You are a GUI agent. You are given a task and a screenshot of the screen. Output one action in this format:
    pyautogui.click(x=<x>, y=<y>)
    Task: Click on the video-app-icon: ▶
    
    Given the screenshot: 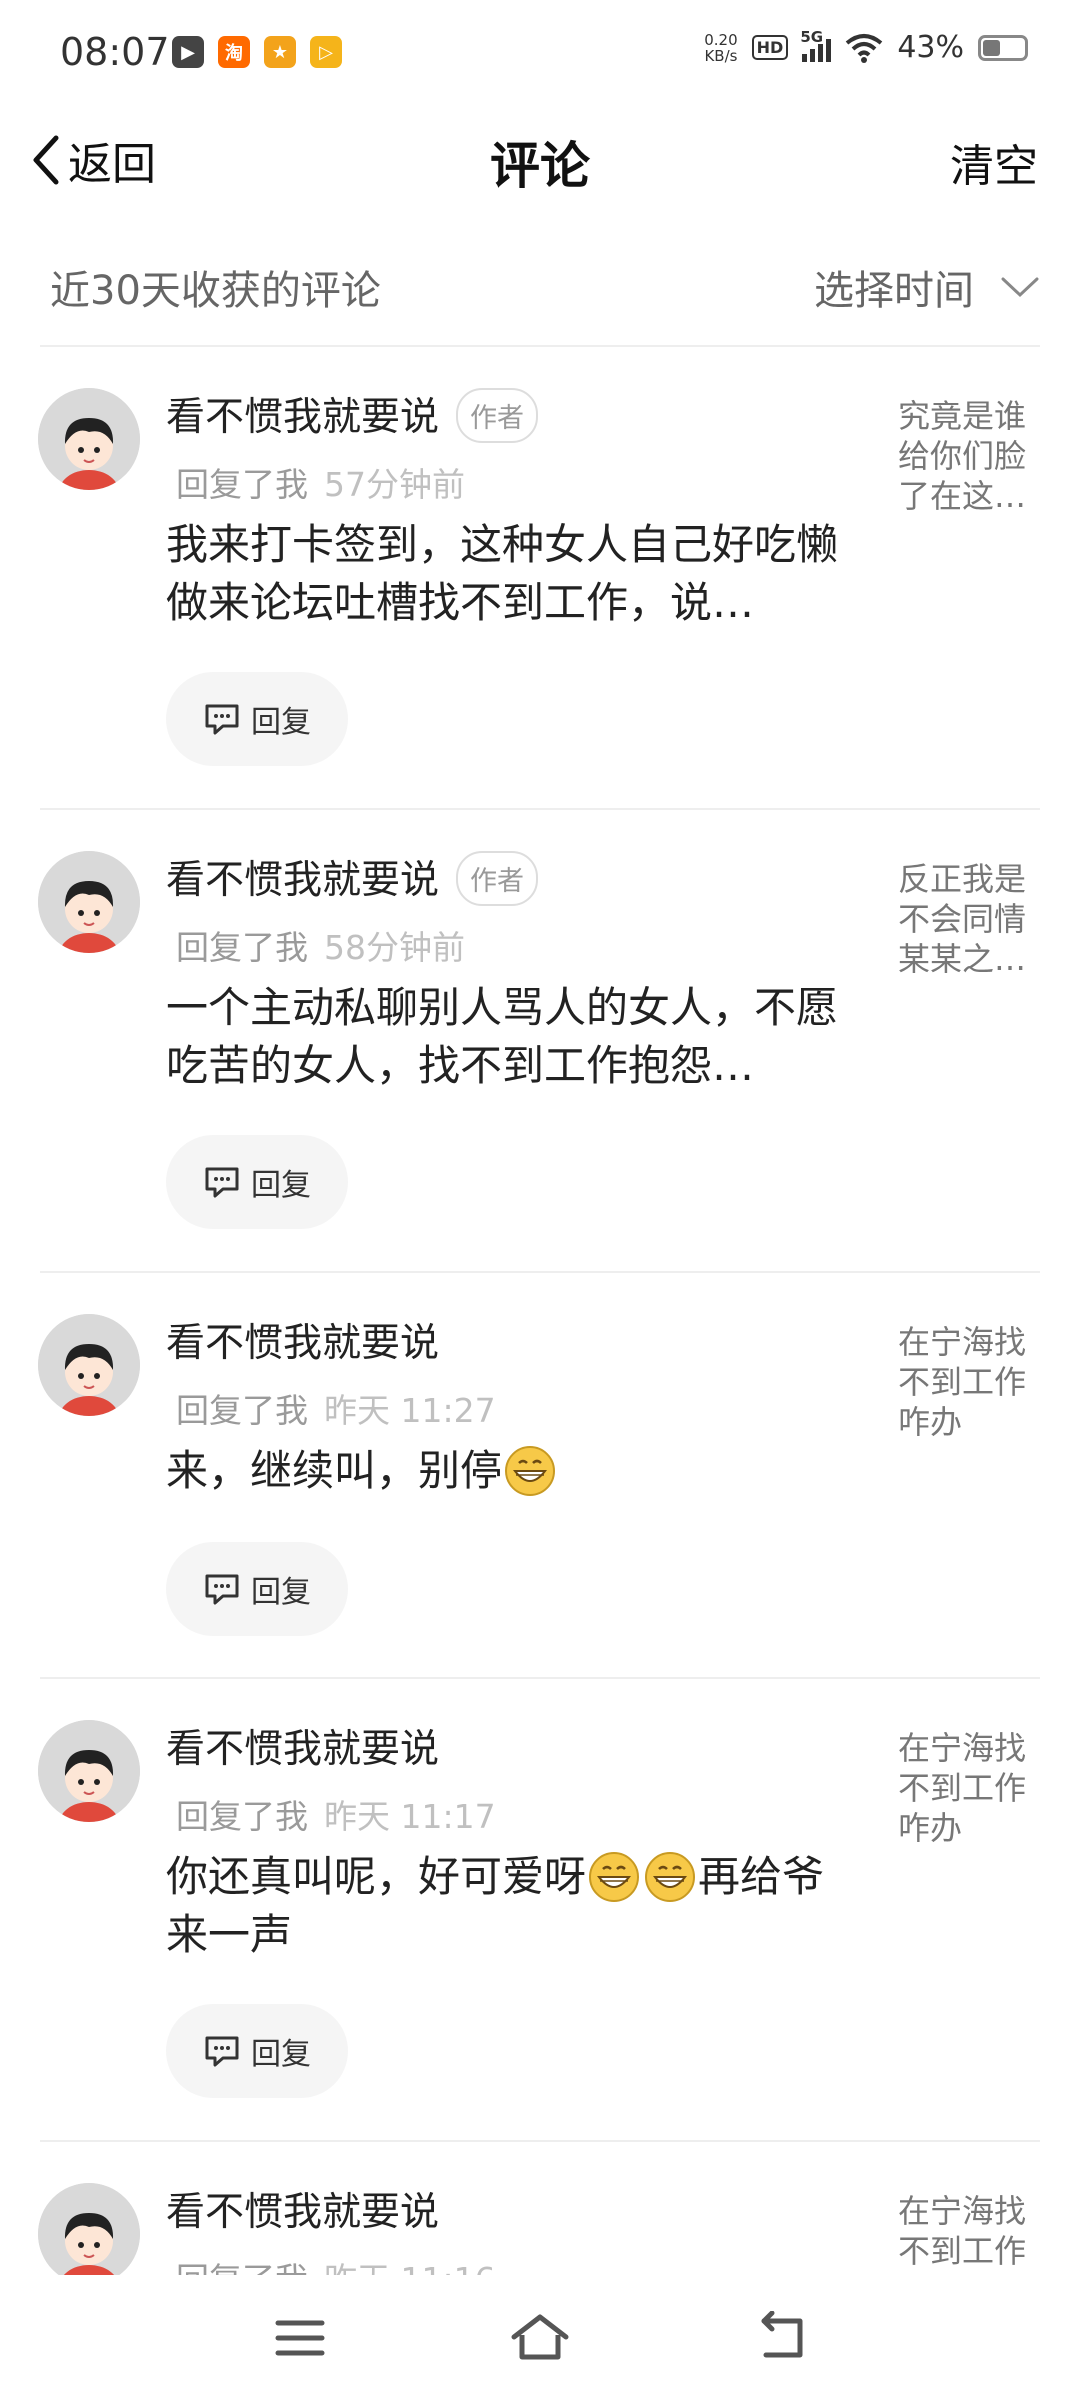 What is the action you would take?
    pyautogui.click(x=188, y=52)
    